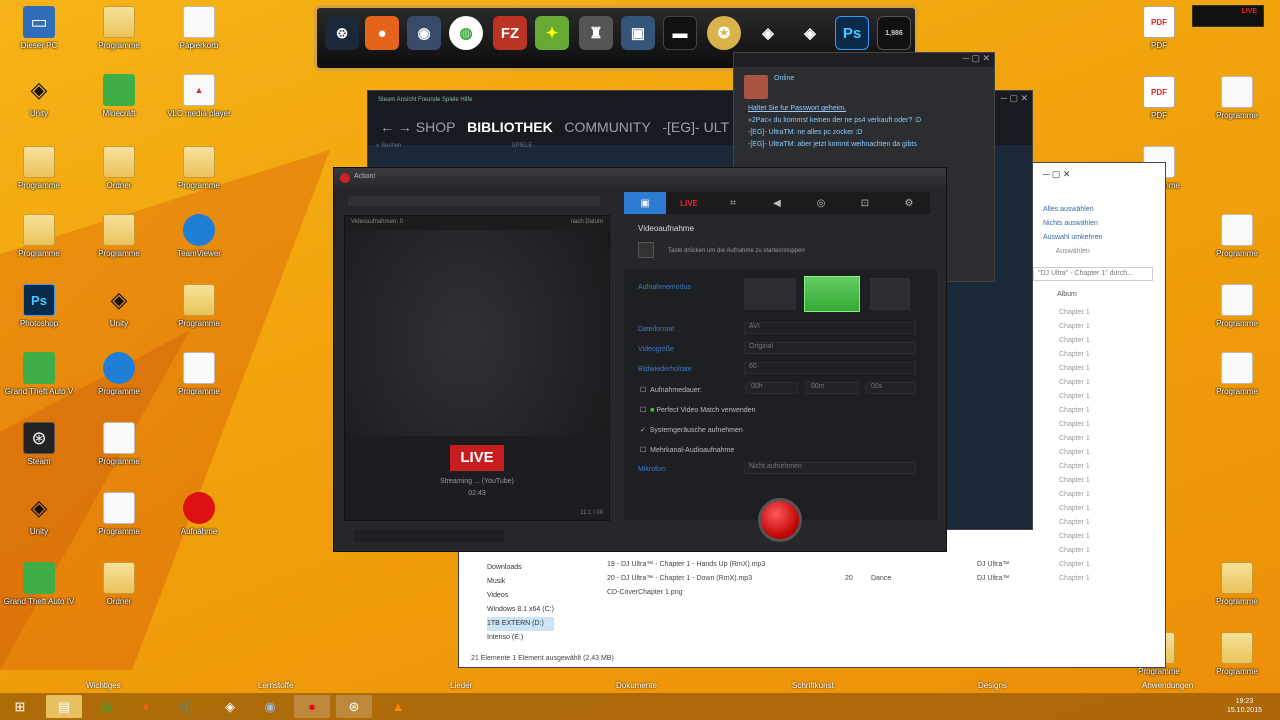 Image resolution: width=1280 pixels, height=720 pixels. I want to click on duration-minutes: 00m, so click(832, 388).